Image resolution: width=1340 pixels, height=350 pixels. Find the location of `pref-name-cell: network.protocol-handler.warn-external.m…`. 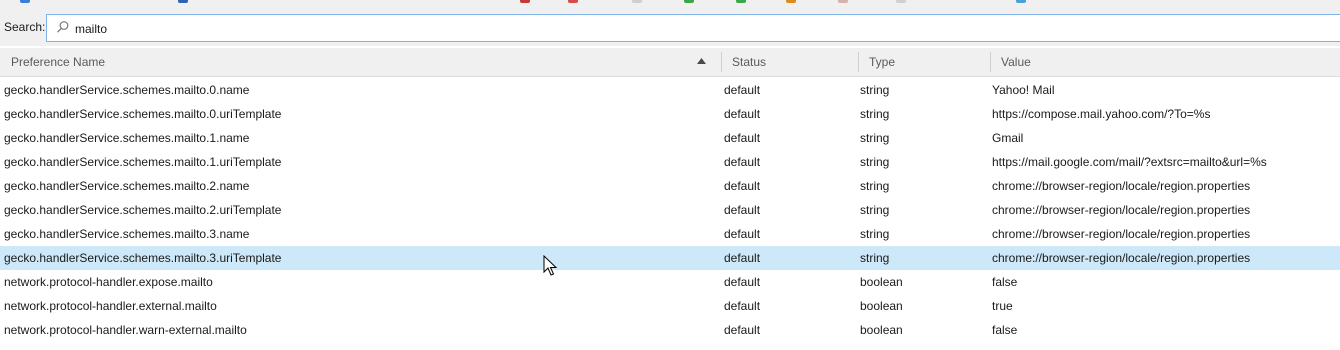

pref-name-cell: network.protocol-handler.warn-external.m… is located at coordinates (125, 330).